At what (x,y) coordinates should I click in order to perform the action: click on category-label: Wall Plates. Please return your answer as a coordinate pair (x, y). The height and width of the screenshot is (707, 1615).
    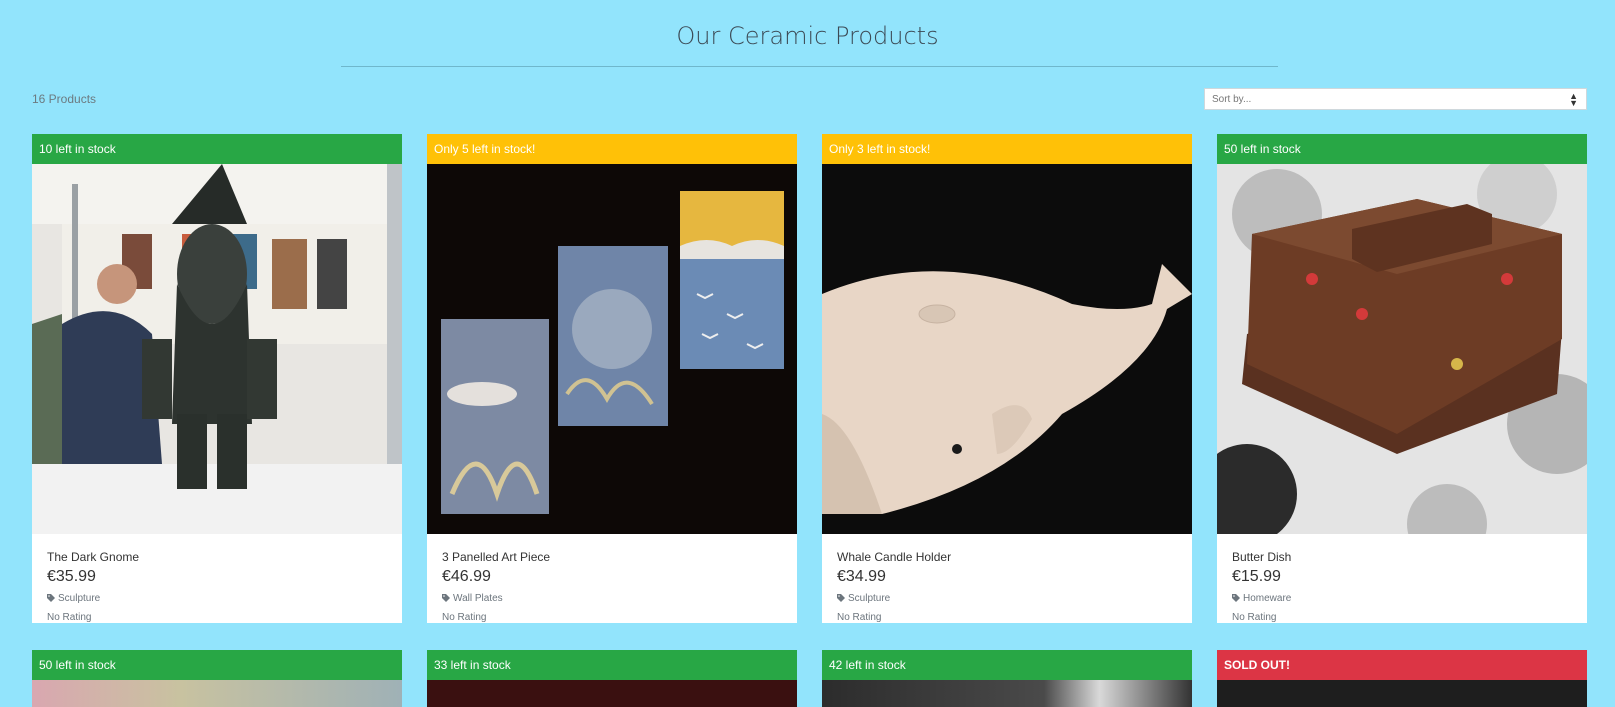
    Looking at the image, I should click on (478, 598).